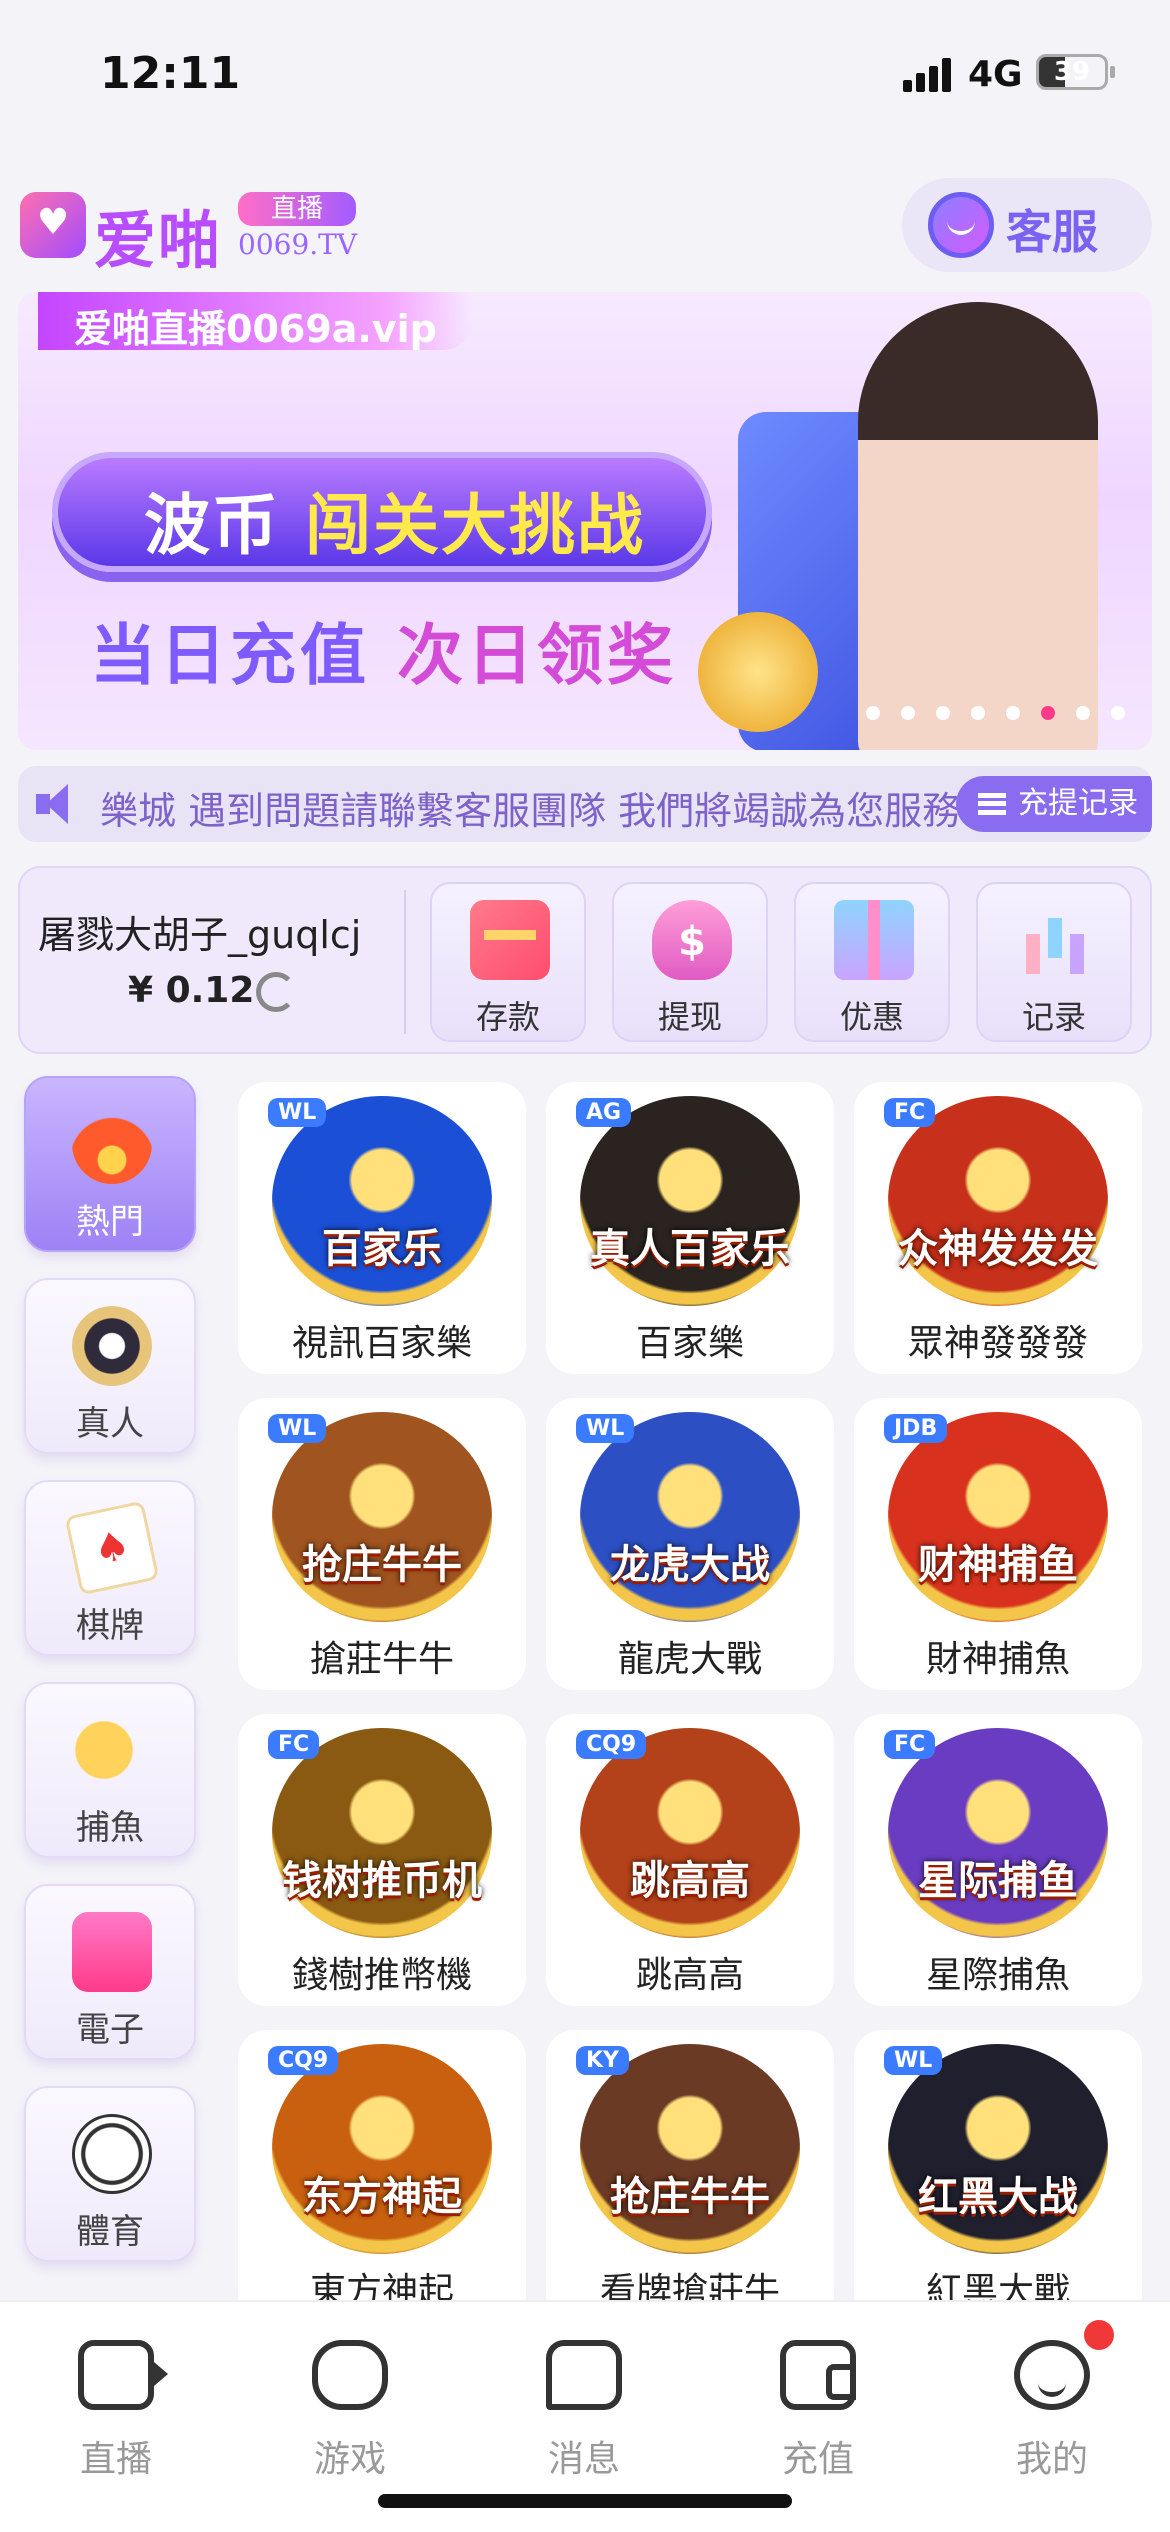  I want to click on battery-icon: 39, so click(1072, 72).